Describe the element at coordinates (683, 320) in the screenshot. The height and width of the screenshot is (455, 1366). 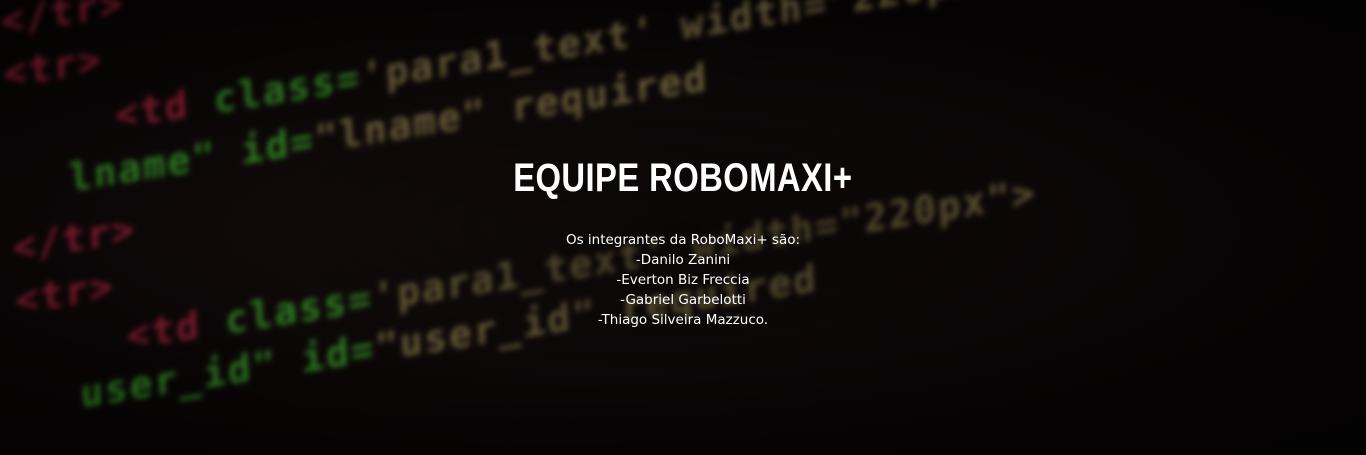
I see `member-item: -Thiago Silveira Mazzuco.` at that location.